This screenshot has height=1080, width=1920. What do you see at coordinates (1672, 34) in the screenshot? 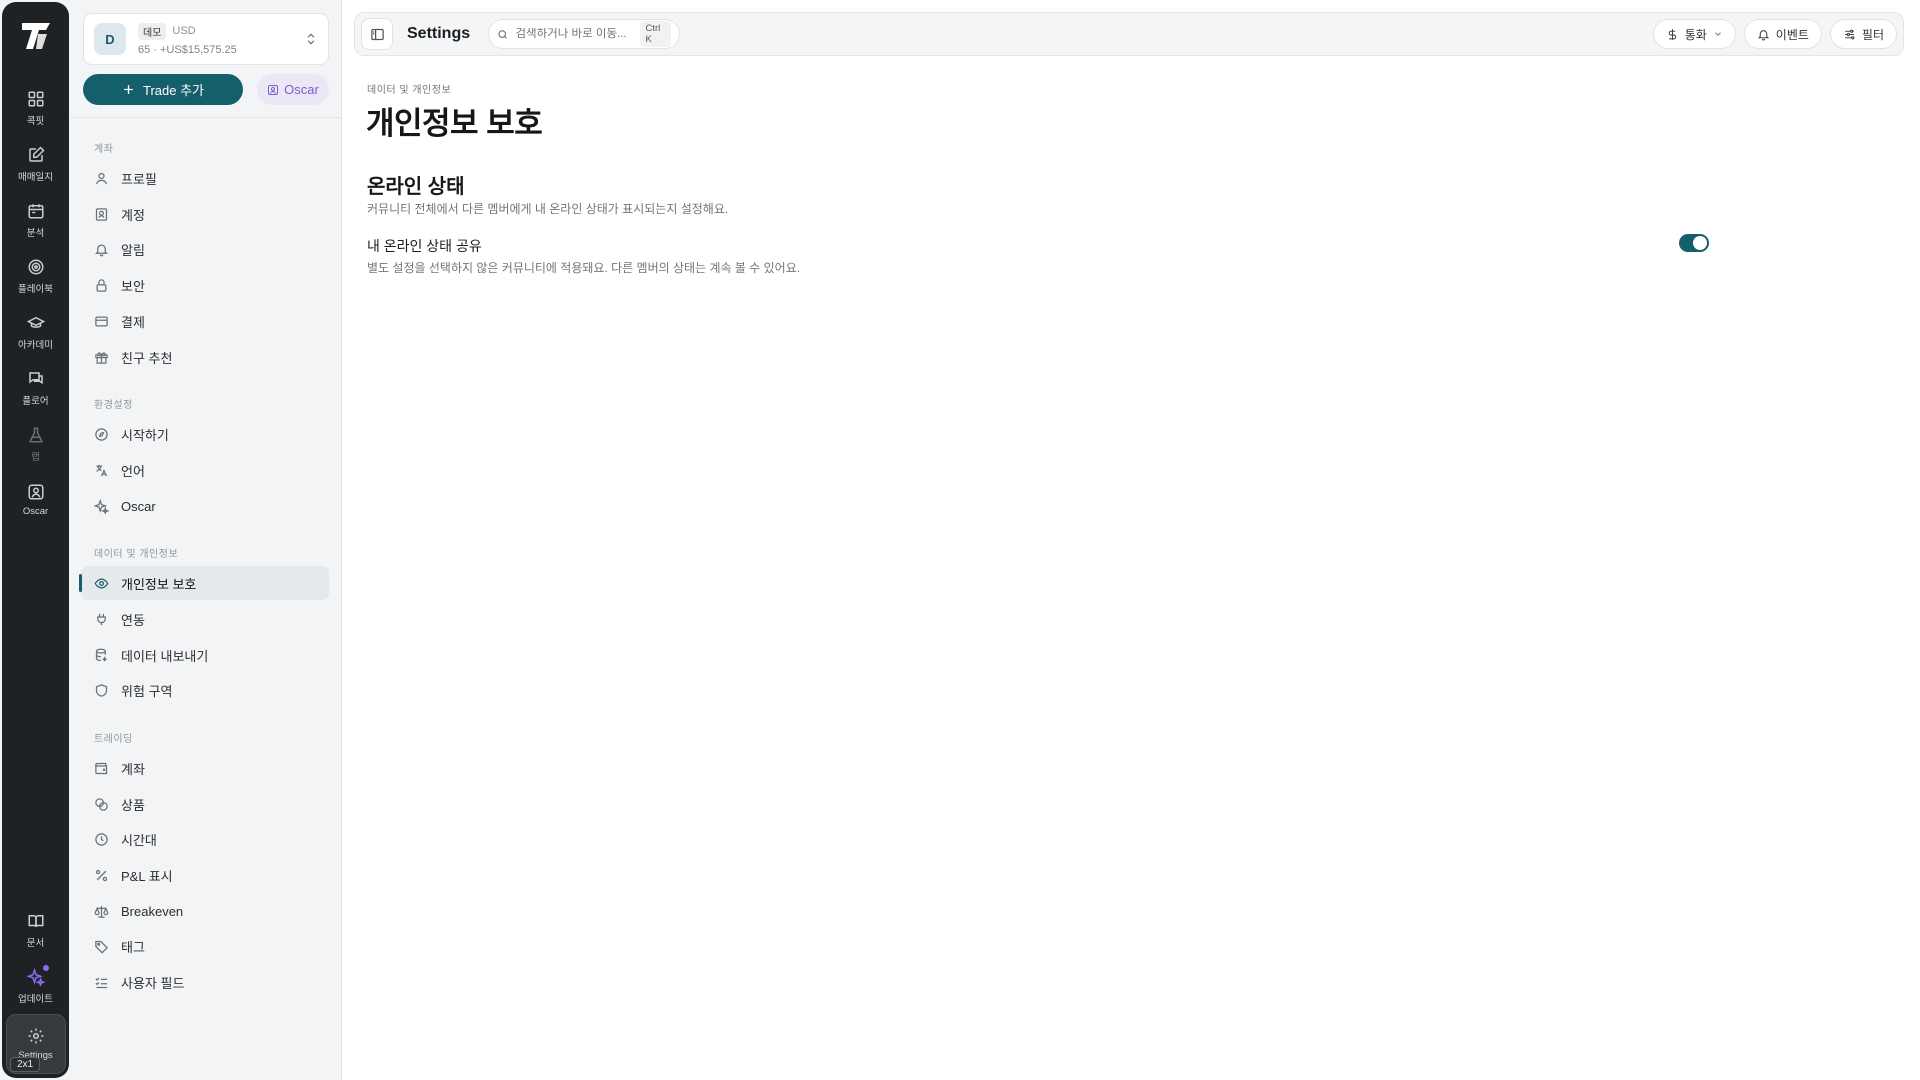
I see `dollar-icon` at bounding box center [1672, 34].